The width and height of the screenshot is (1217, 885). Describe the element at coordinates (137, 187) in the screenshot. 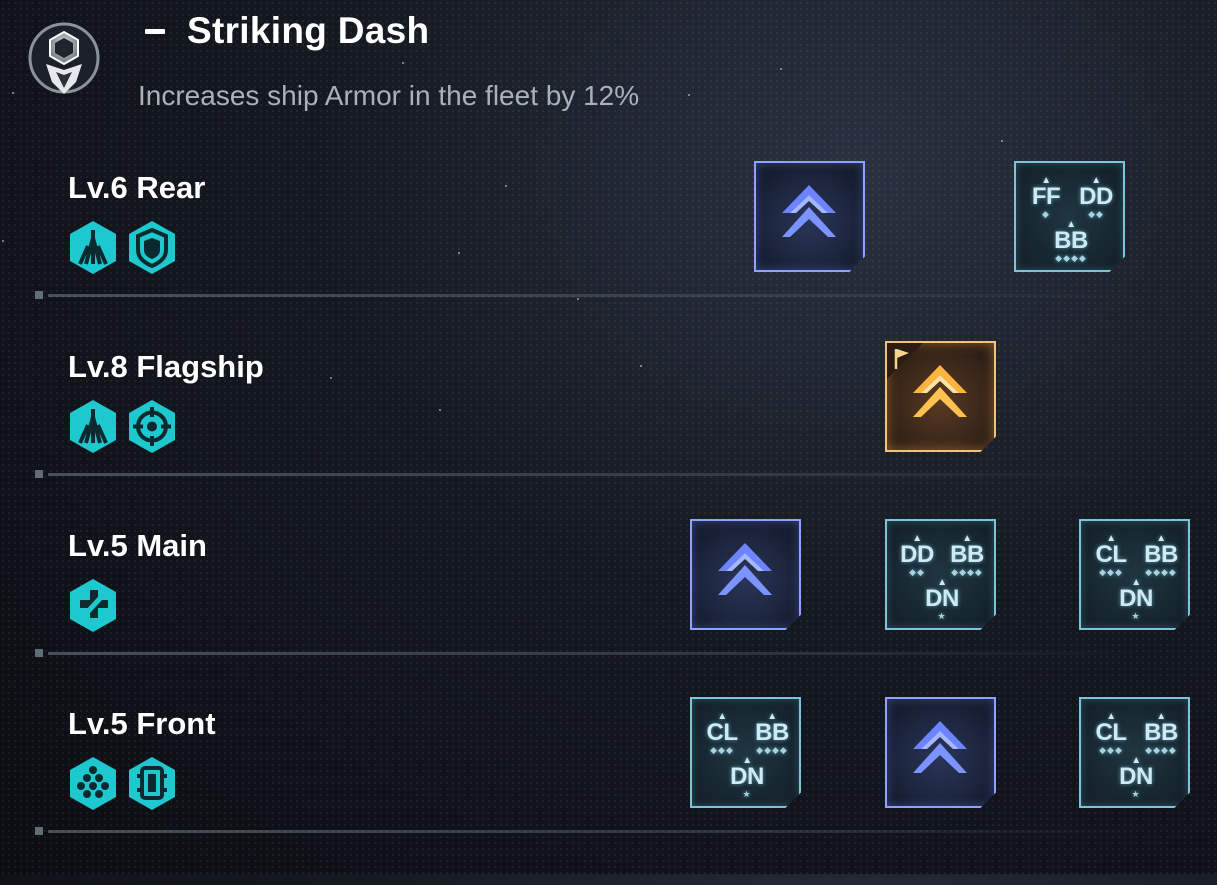

I see `row-label: Lv.6 Rear` at that location.